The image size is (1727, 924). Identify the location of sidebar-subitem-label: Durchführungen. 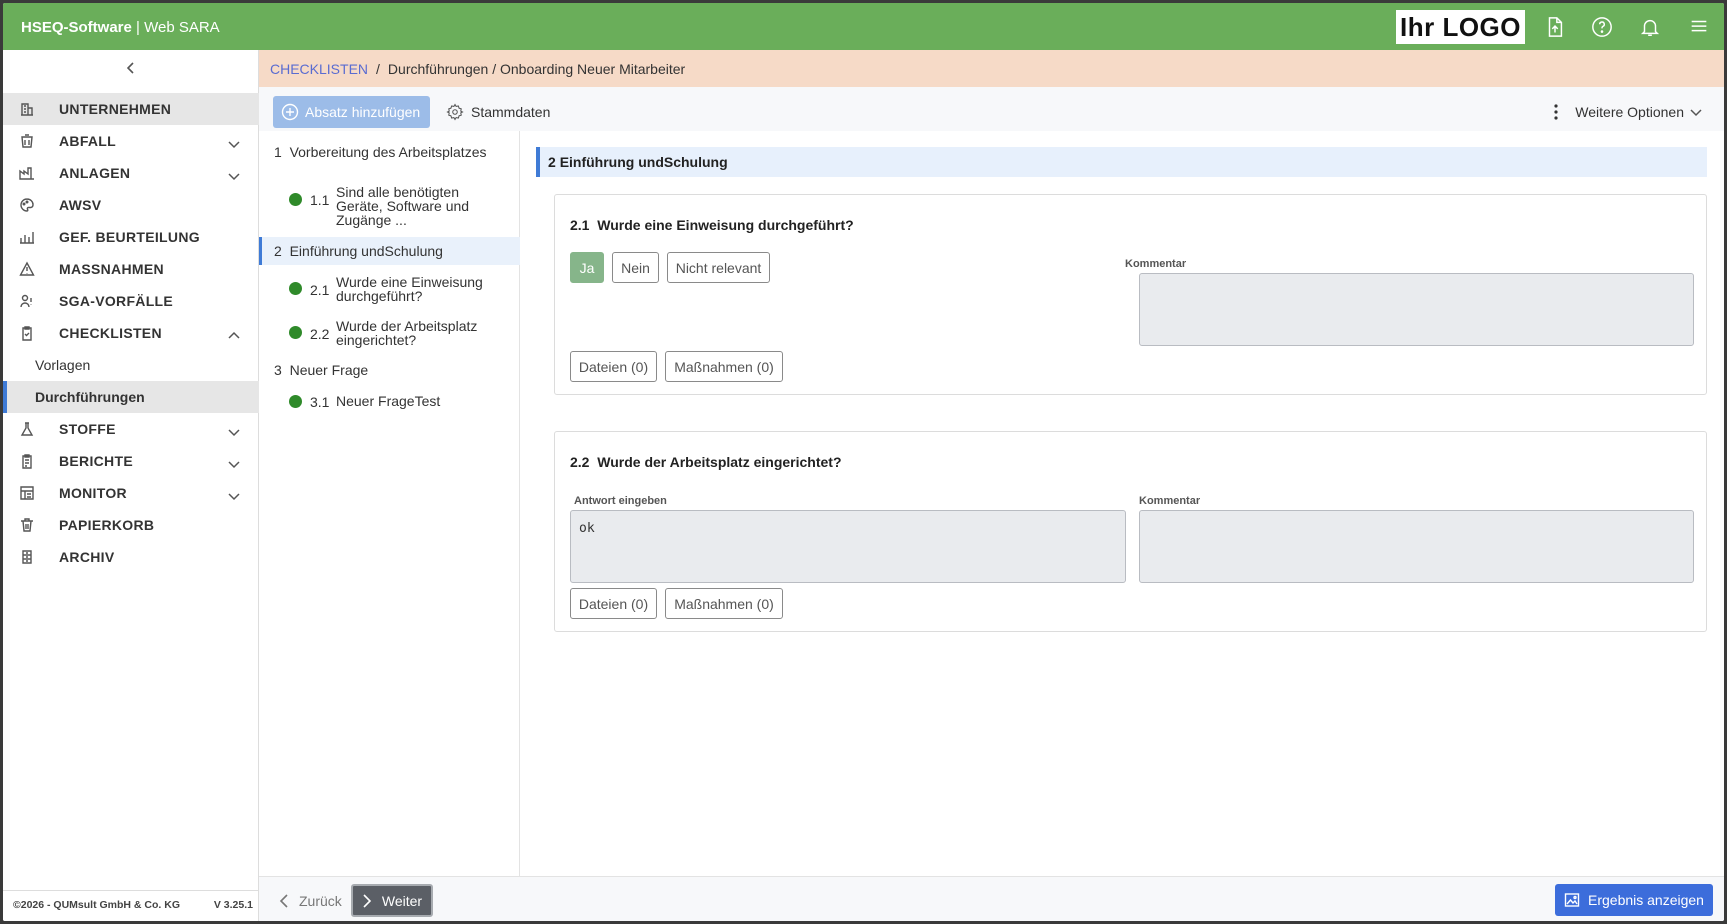
(90, 397).